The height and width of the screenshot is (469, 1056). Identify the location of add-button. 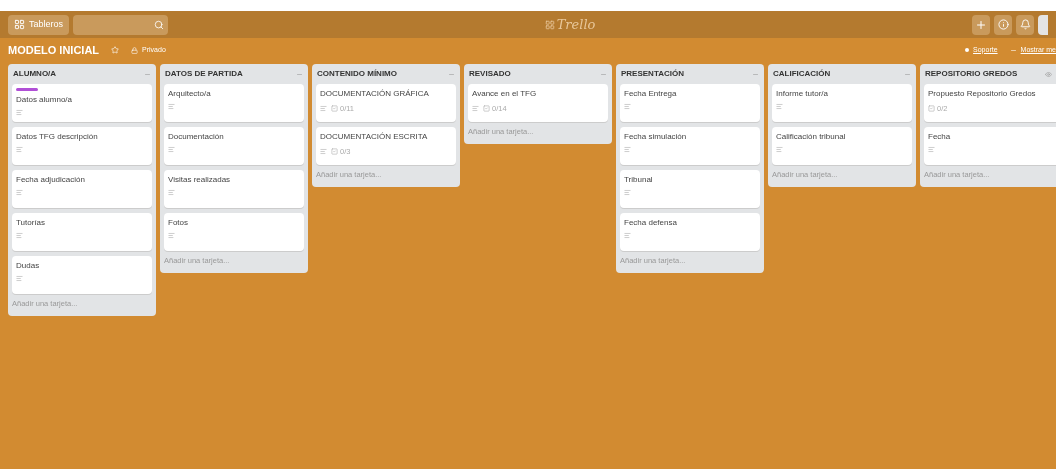
(981, 24).